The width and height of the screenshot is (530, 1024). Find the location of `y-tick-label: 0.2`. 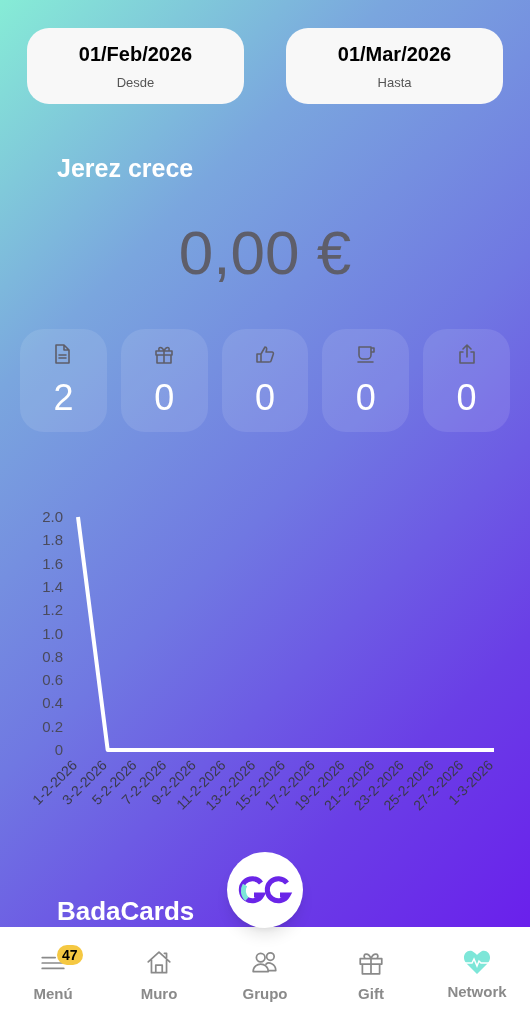

y-tick-label: 0.2 is located at coordinates (52, 726).